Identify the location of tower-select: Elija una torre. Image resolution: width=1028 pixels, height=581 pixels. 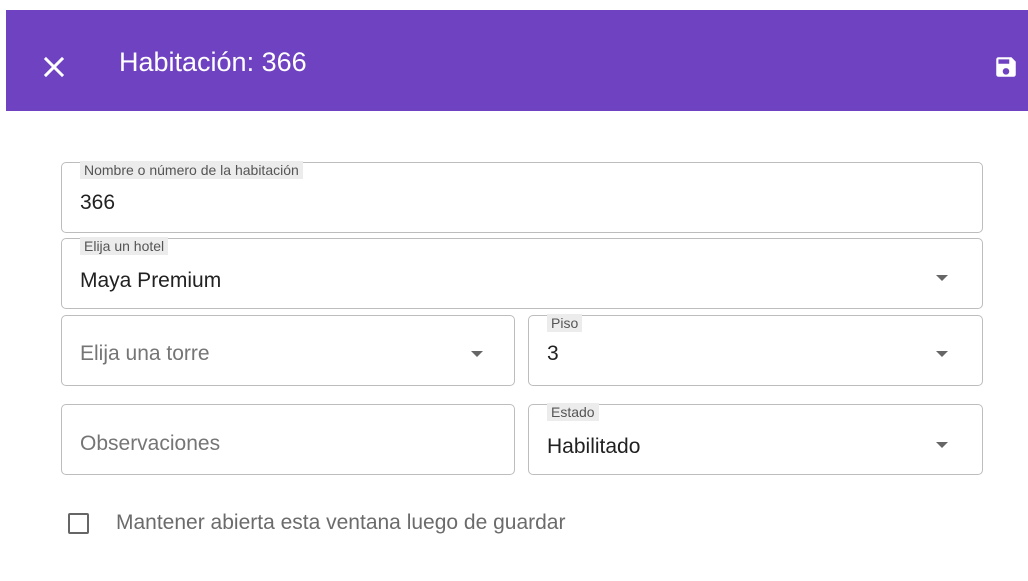
(288, 350).